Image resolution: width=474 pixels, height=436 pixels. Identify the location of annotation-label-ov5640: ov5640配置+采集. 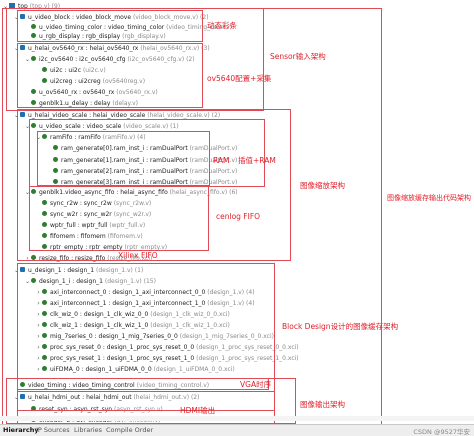
(239, 78).